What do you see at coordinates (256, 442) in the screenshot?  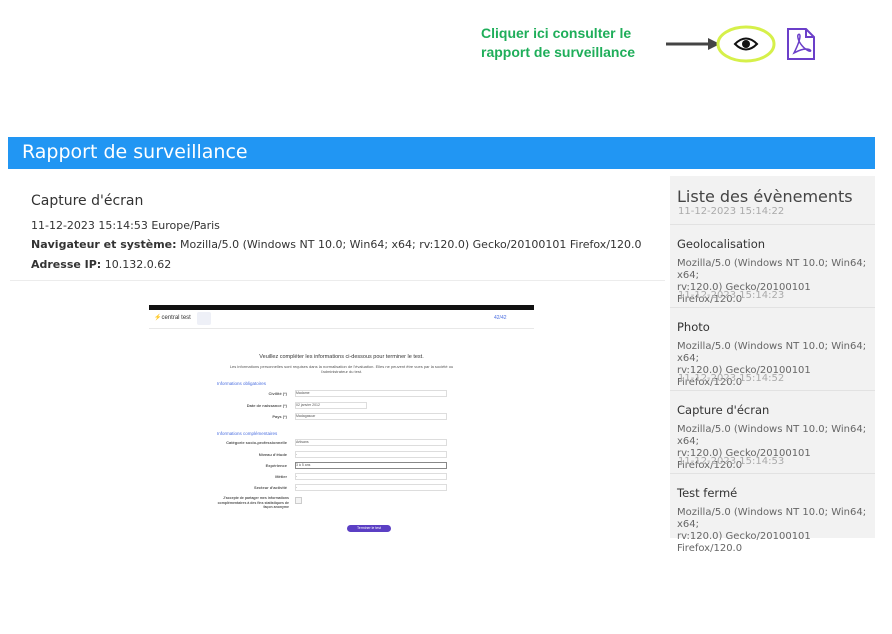 I see `thumb-field-label: Catégorie socio-professionnelle` at bounding box center [256, 442].